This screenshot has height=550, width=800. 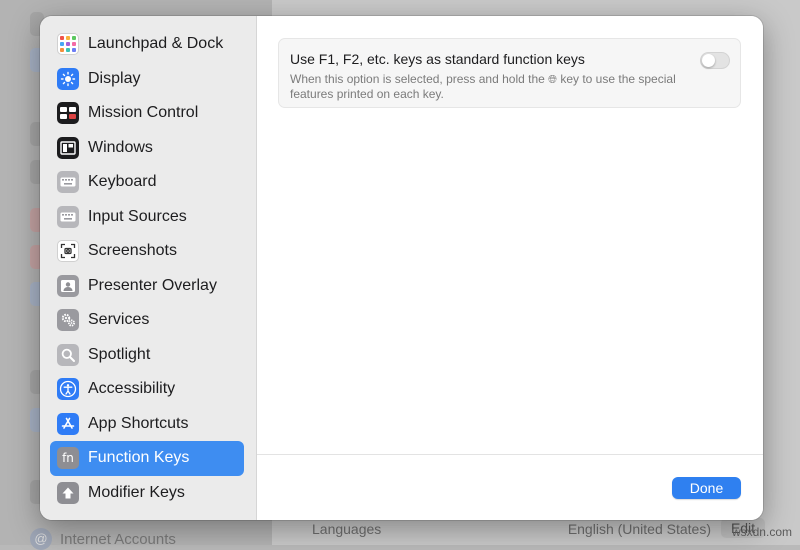 What do you see at coordinates (68, 113) in the screenshot?
I see `mission-control-icon` at bounding box center [68, 113].